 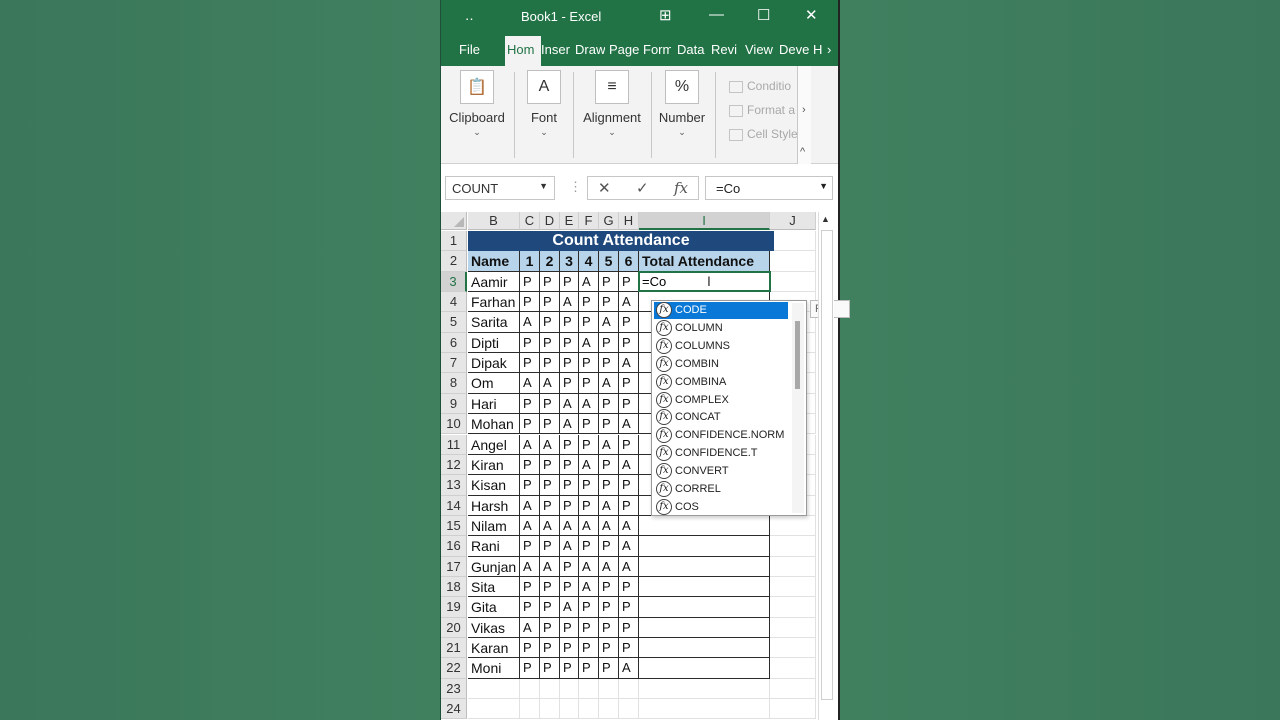 I want to click on tabs-more-icon: ›, so click(x=829, y=49).